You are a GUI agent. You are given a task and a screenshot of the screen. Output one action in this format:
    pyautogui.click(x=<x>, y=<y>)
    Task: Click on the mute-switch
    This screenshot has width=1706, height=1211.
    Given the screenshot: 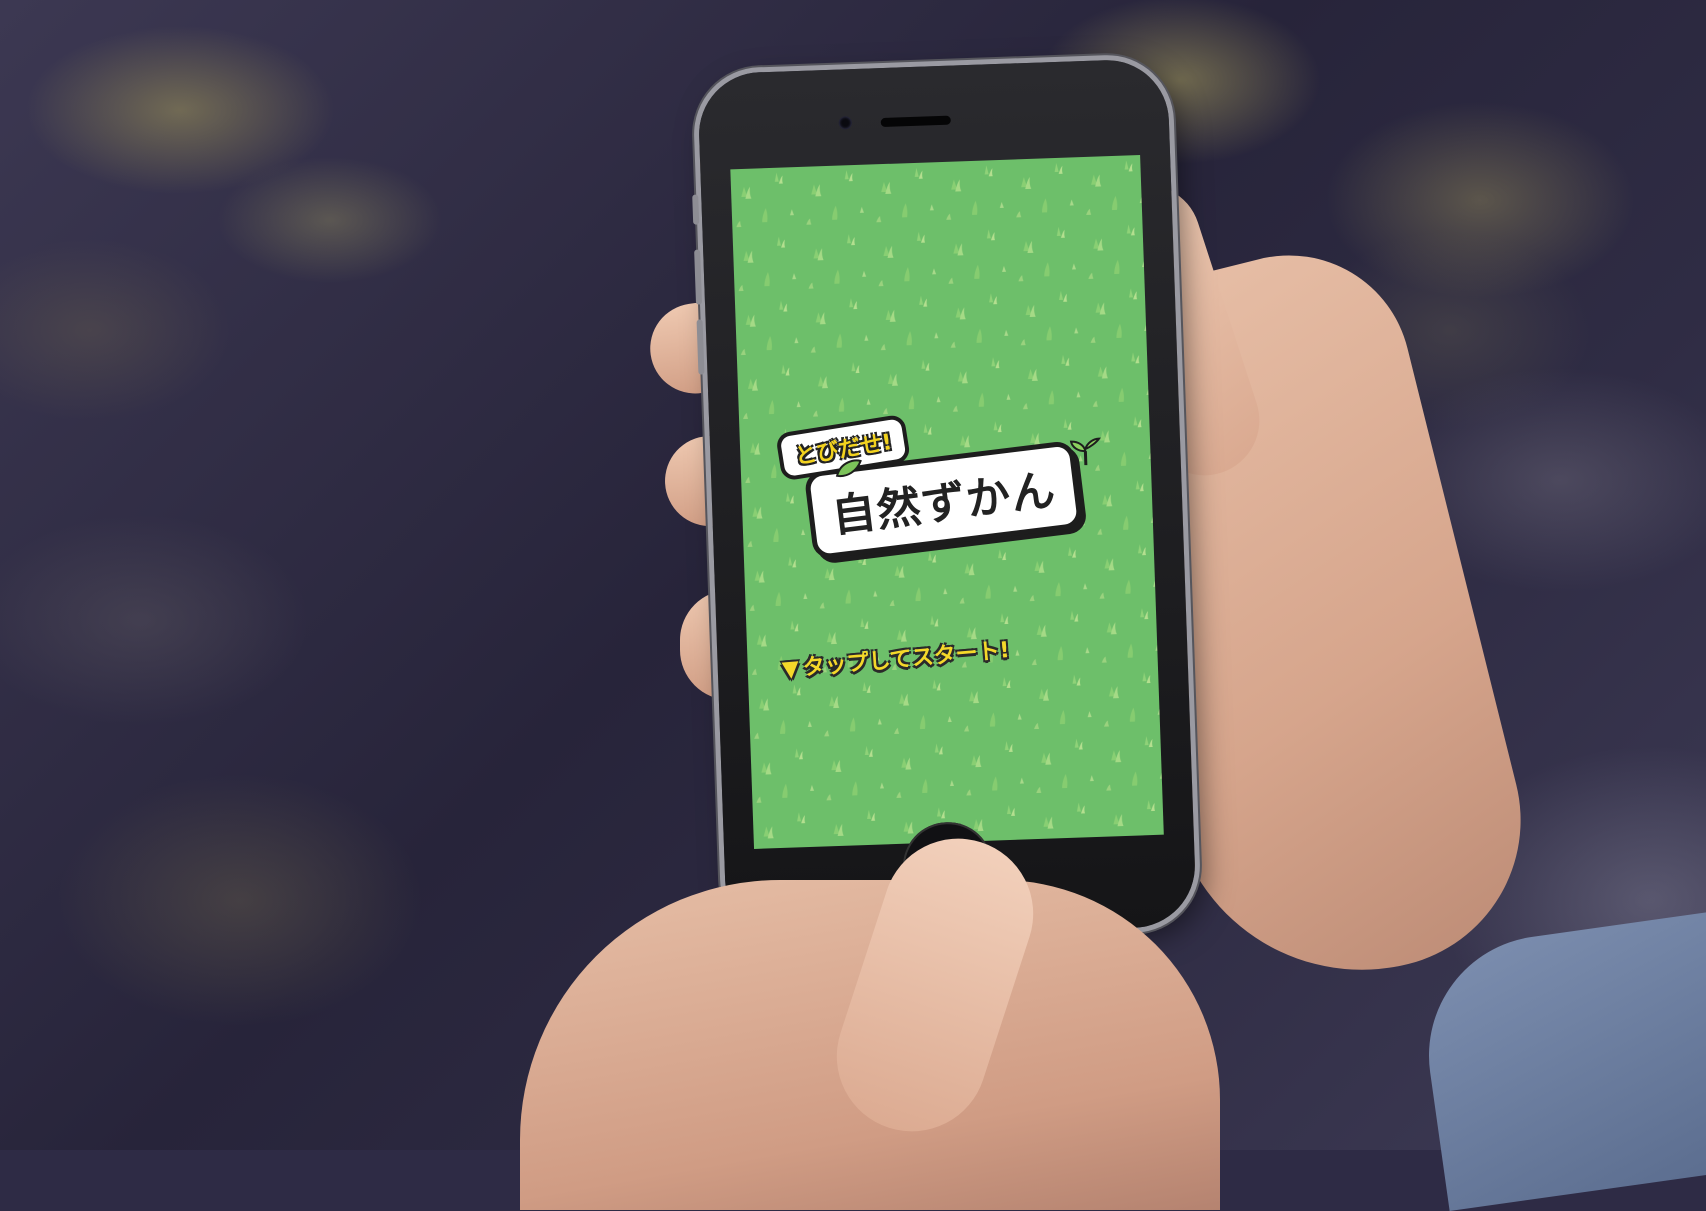 What is the action you would take?
    pyautogui.click(x=696, y=209)
    